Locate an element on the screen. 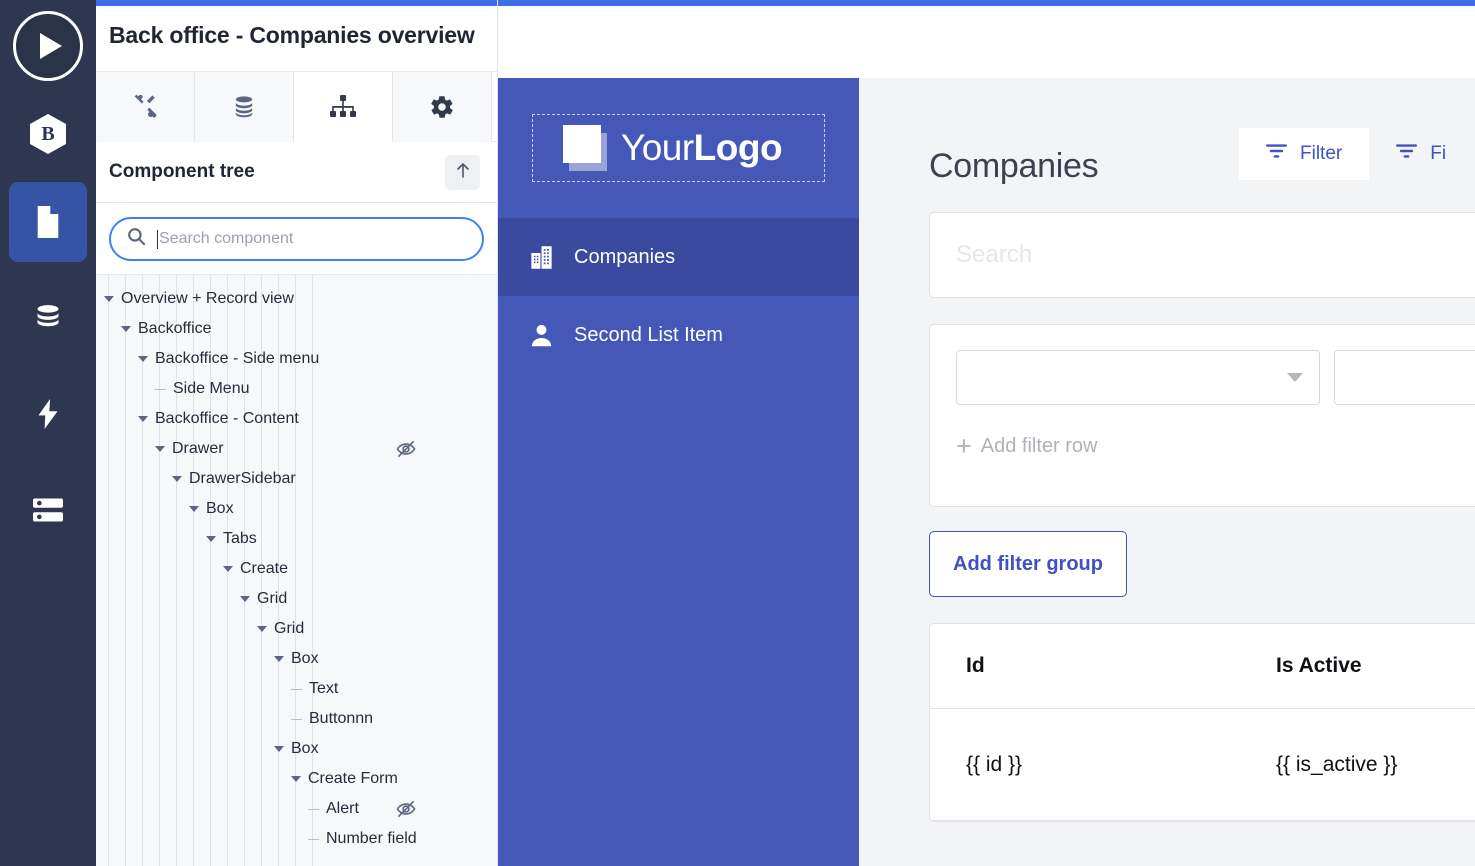 This screenshot has height=866, width=1475. filter-field-select is located at coordinates (1138, 377).